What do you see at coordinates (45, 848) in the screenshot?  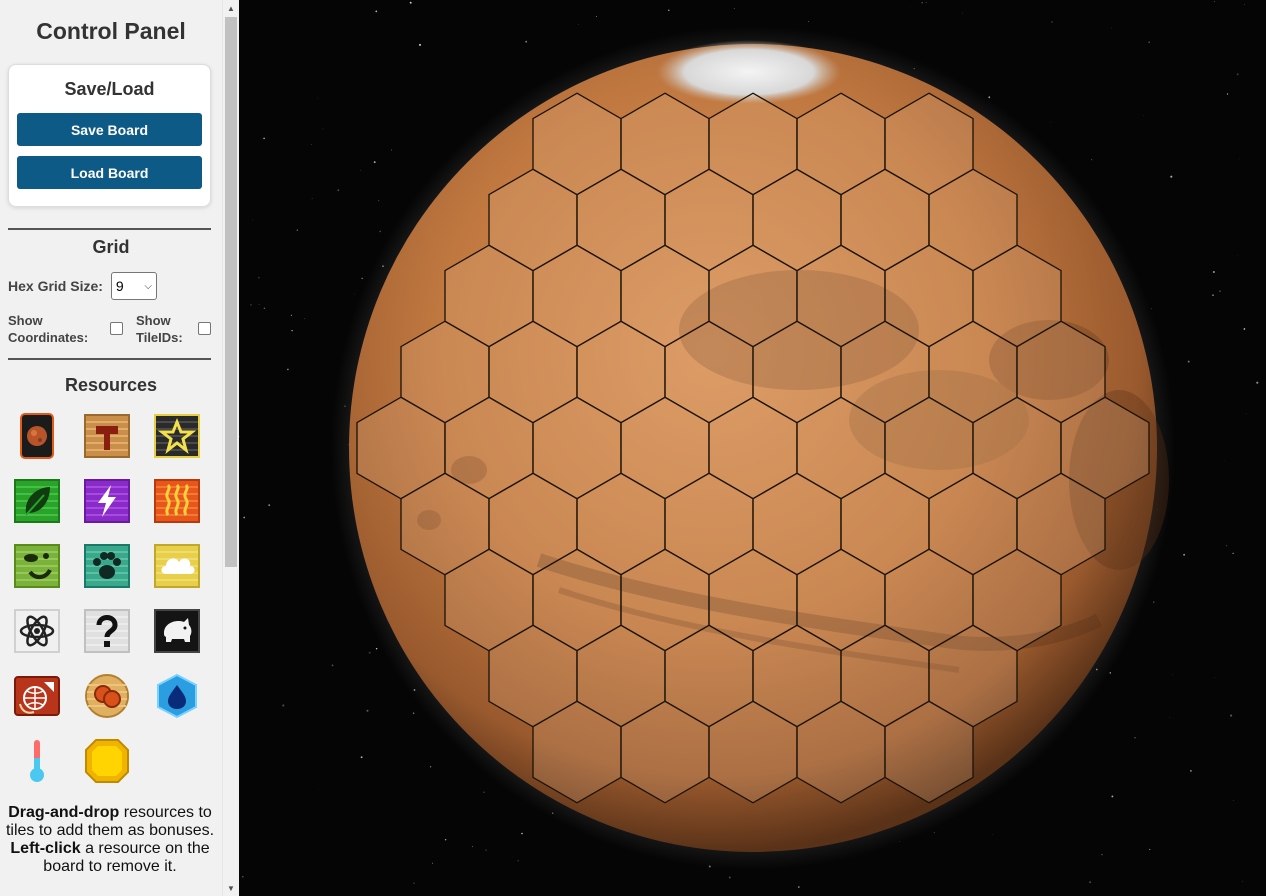 I see `help-left-click: Left-click` at bounding box center [45, 848].